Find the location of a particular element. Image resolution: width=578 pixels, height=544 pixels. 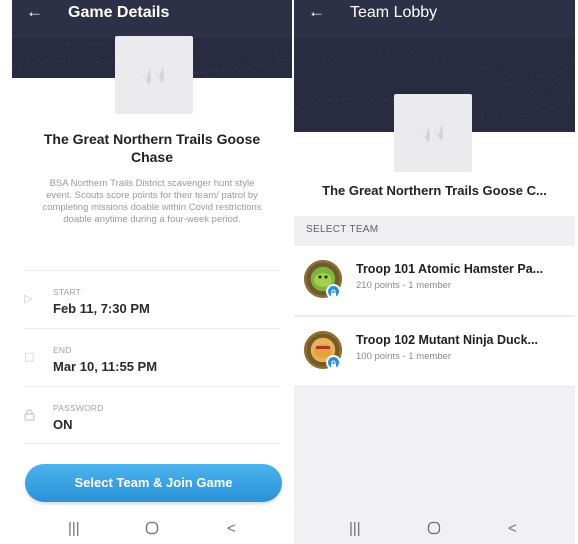

end-time-row: ▢ END Mar 10, 11:55 PM is located at coordinates (152, 357).